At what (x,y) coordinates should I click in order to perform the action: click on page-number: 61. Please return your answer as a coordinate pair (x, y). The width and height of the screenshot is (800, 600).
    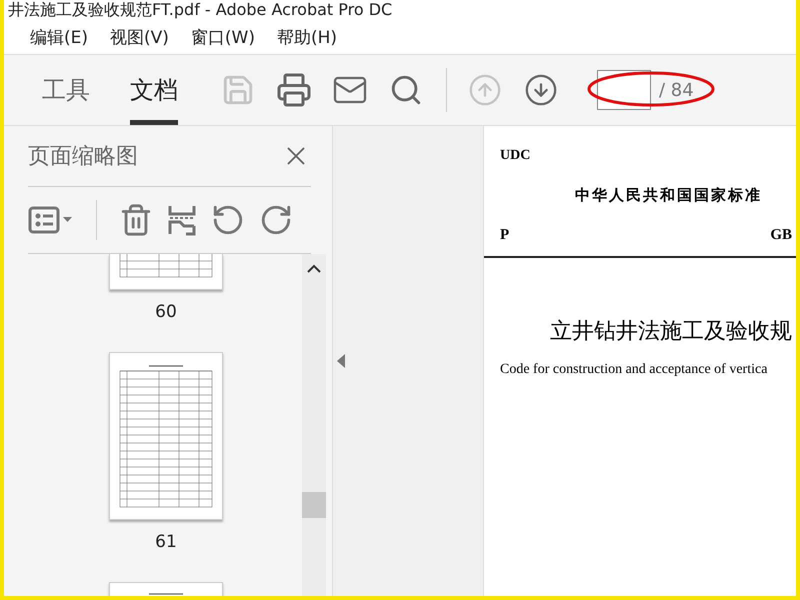
    Looking at the image, I should click on (166, 542).